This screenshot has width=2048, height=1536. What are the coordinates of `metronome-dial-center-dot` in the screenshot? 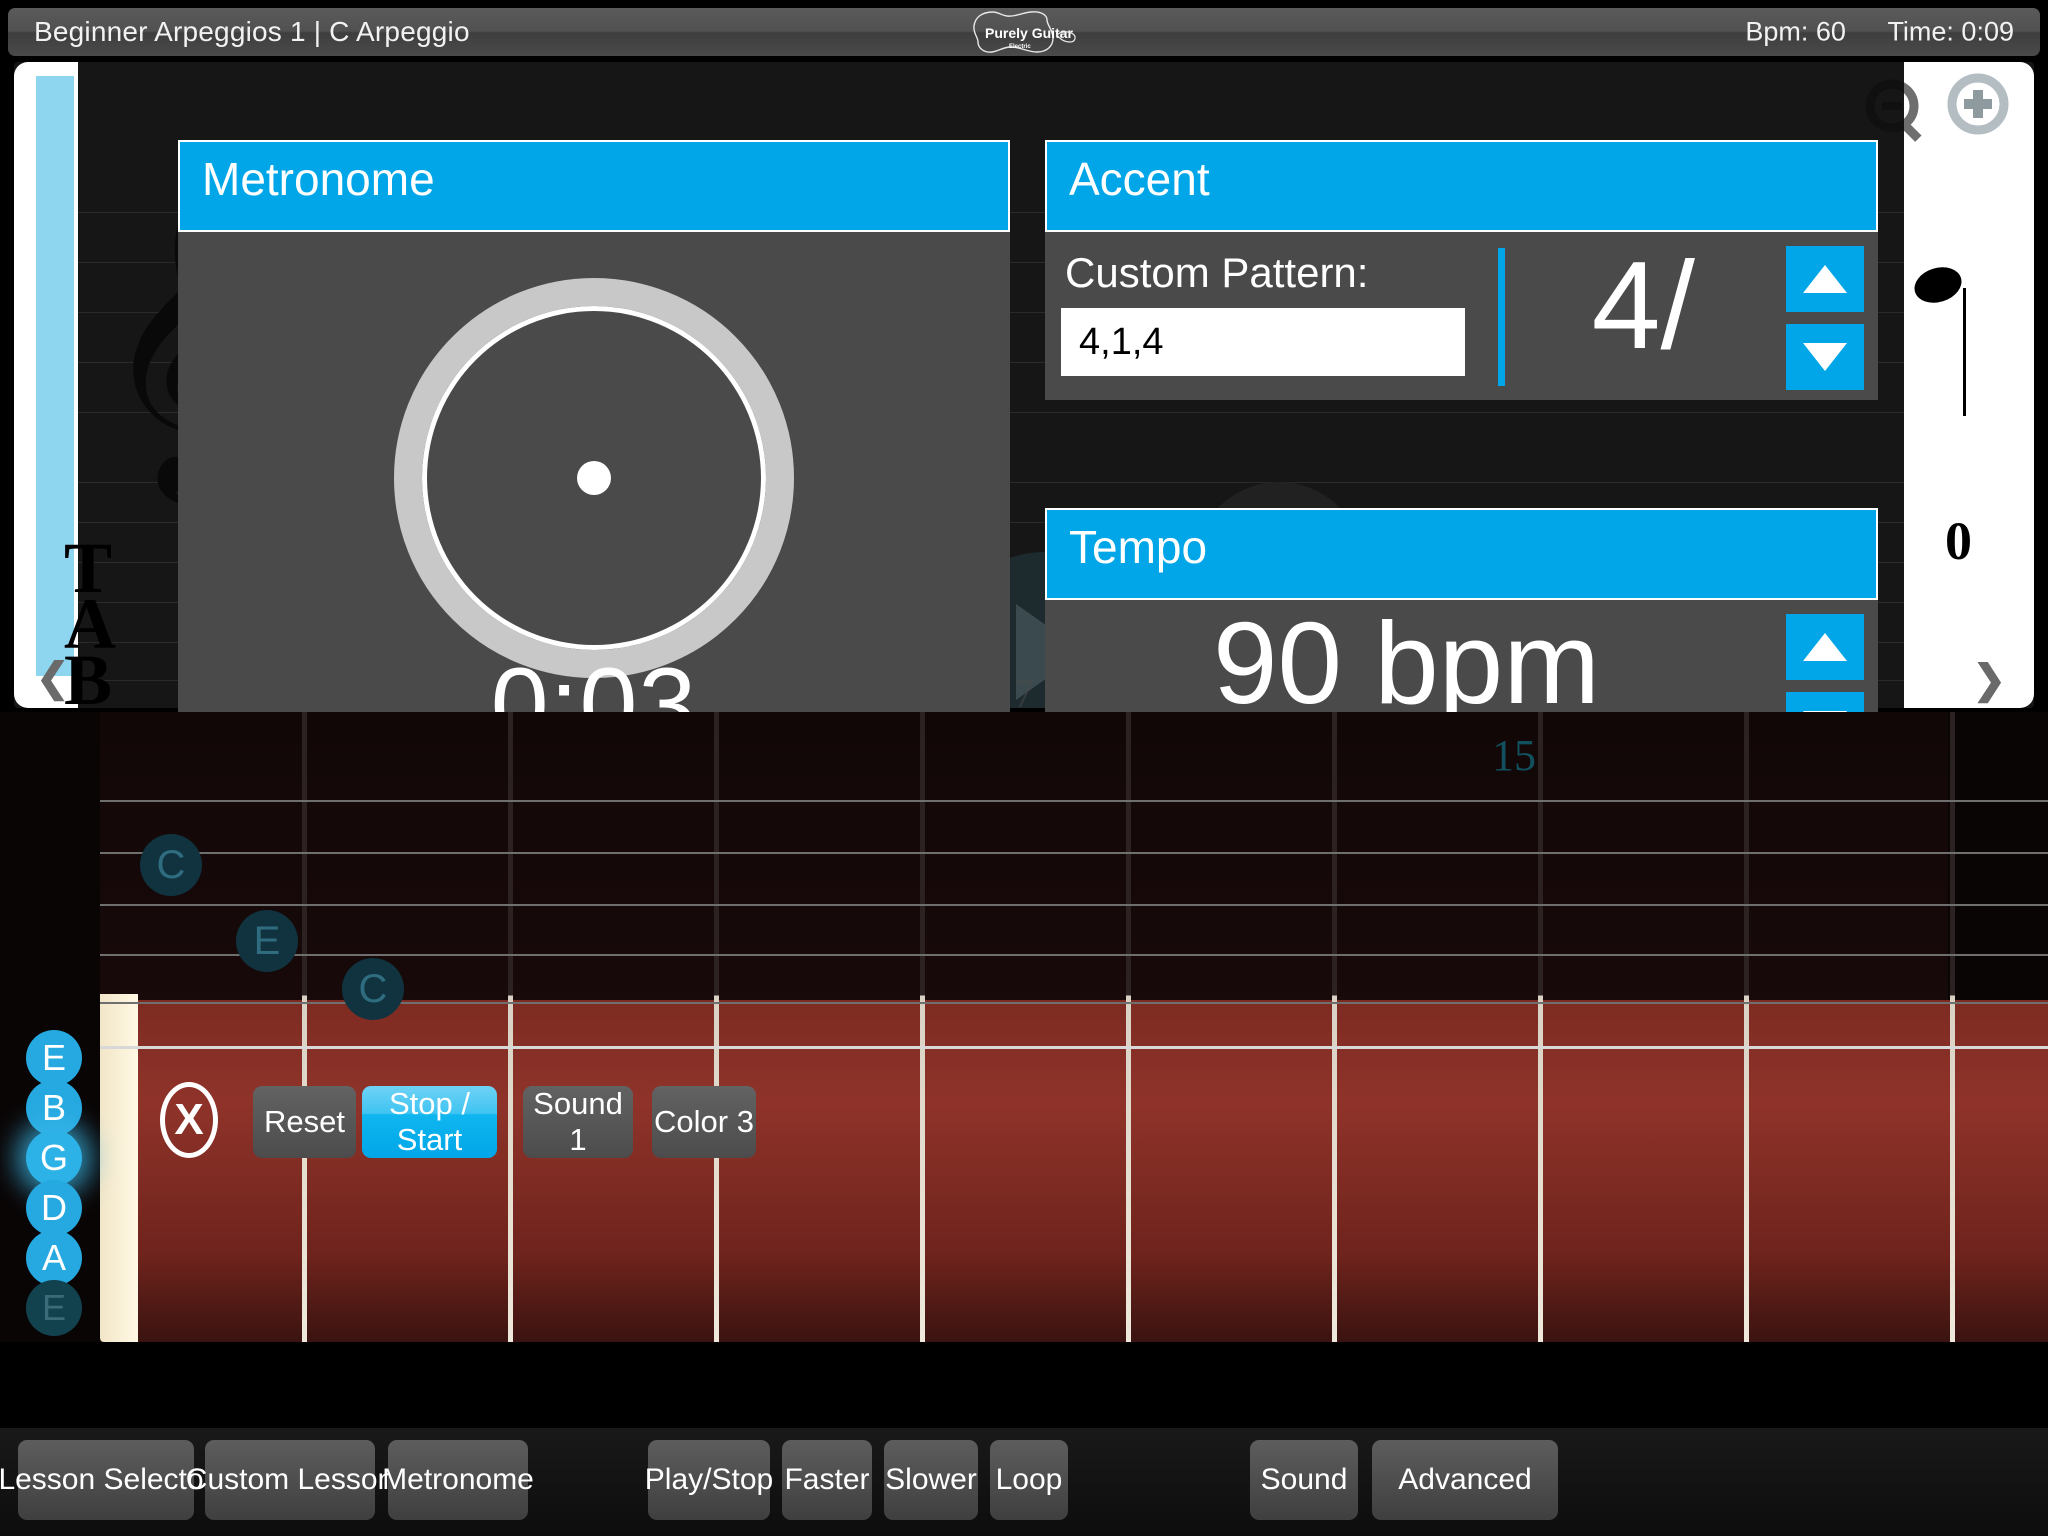 It's located at (594, 478).